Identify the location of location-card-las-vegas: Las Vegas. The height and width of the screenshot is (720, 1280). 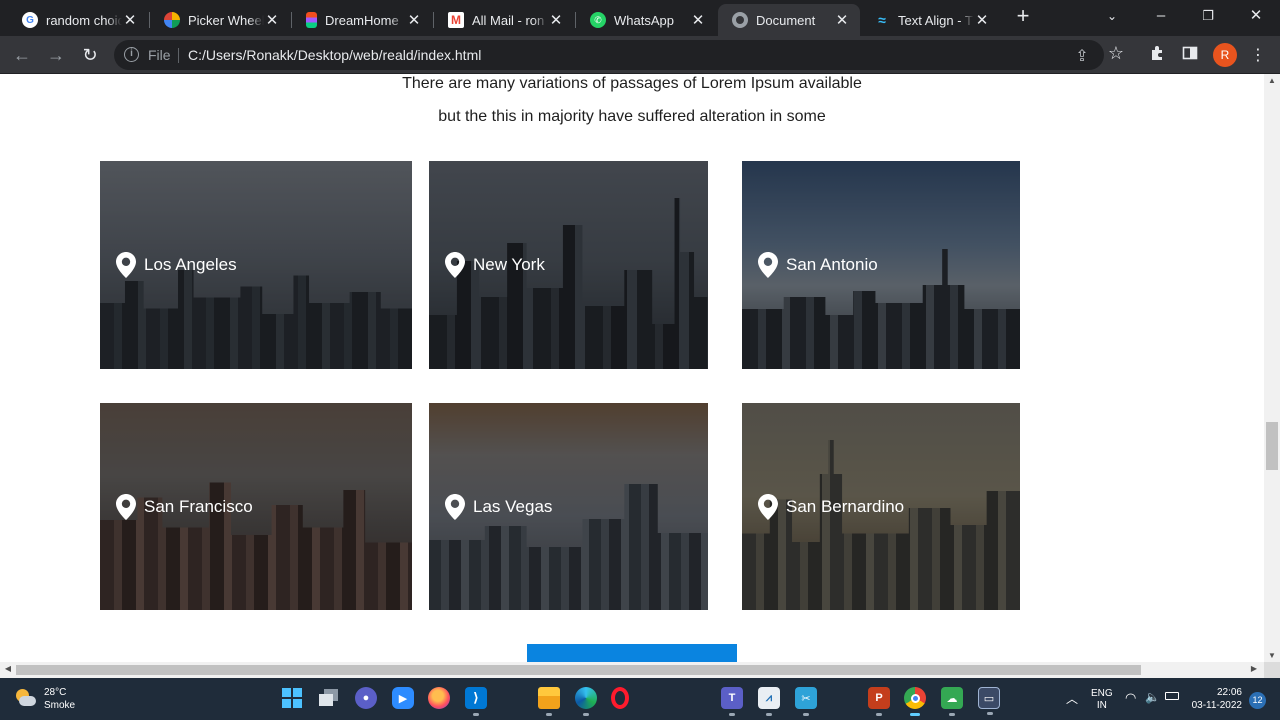
(568, 506).